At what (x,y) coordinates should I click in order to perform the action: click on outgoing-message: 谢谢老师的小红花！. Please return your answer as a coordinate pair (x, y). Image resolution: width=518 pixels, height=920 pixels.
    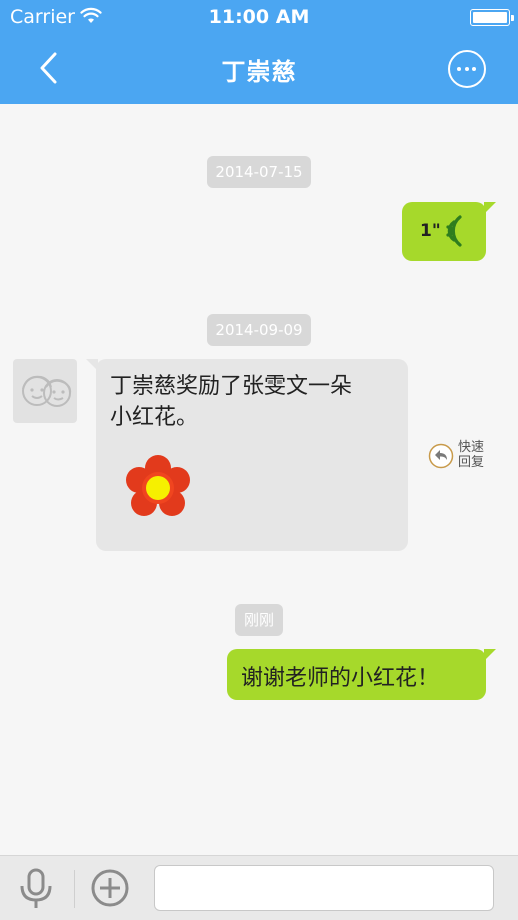
    Looking at the image, I should click on (361, 674).